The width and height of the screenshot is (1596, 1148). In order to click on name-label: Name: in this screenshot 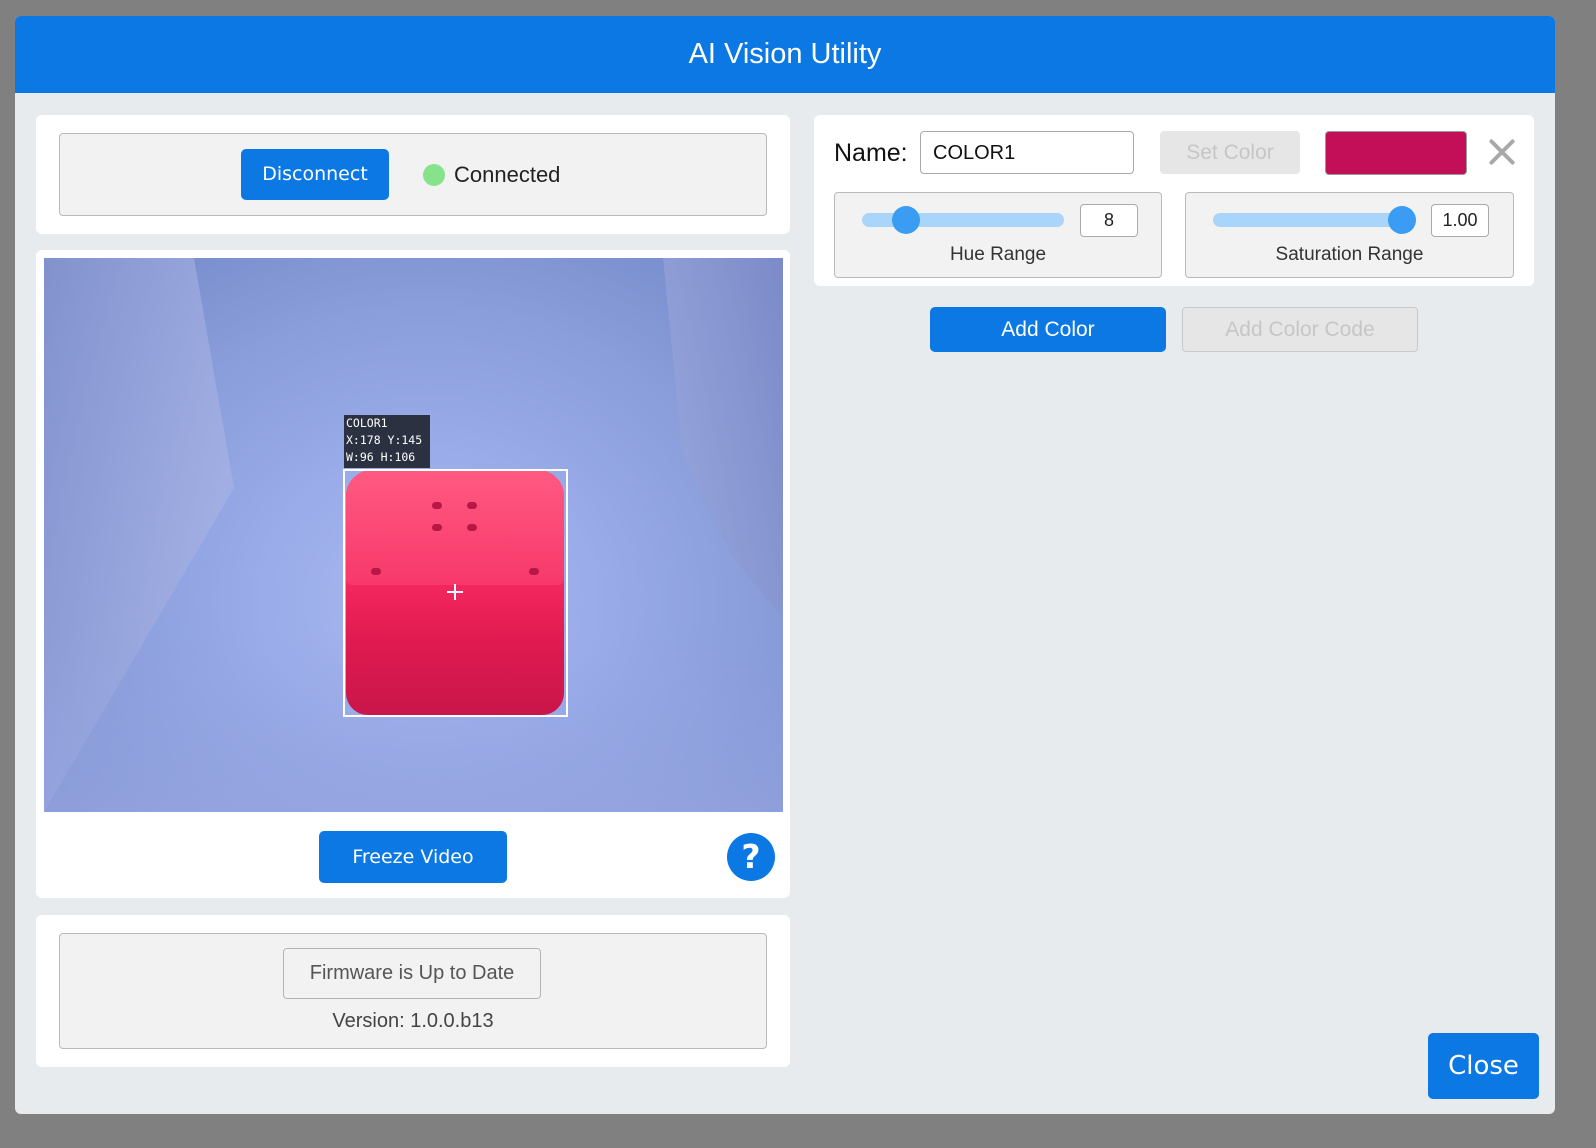, I will do `click(871, 153)`.